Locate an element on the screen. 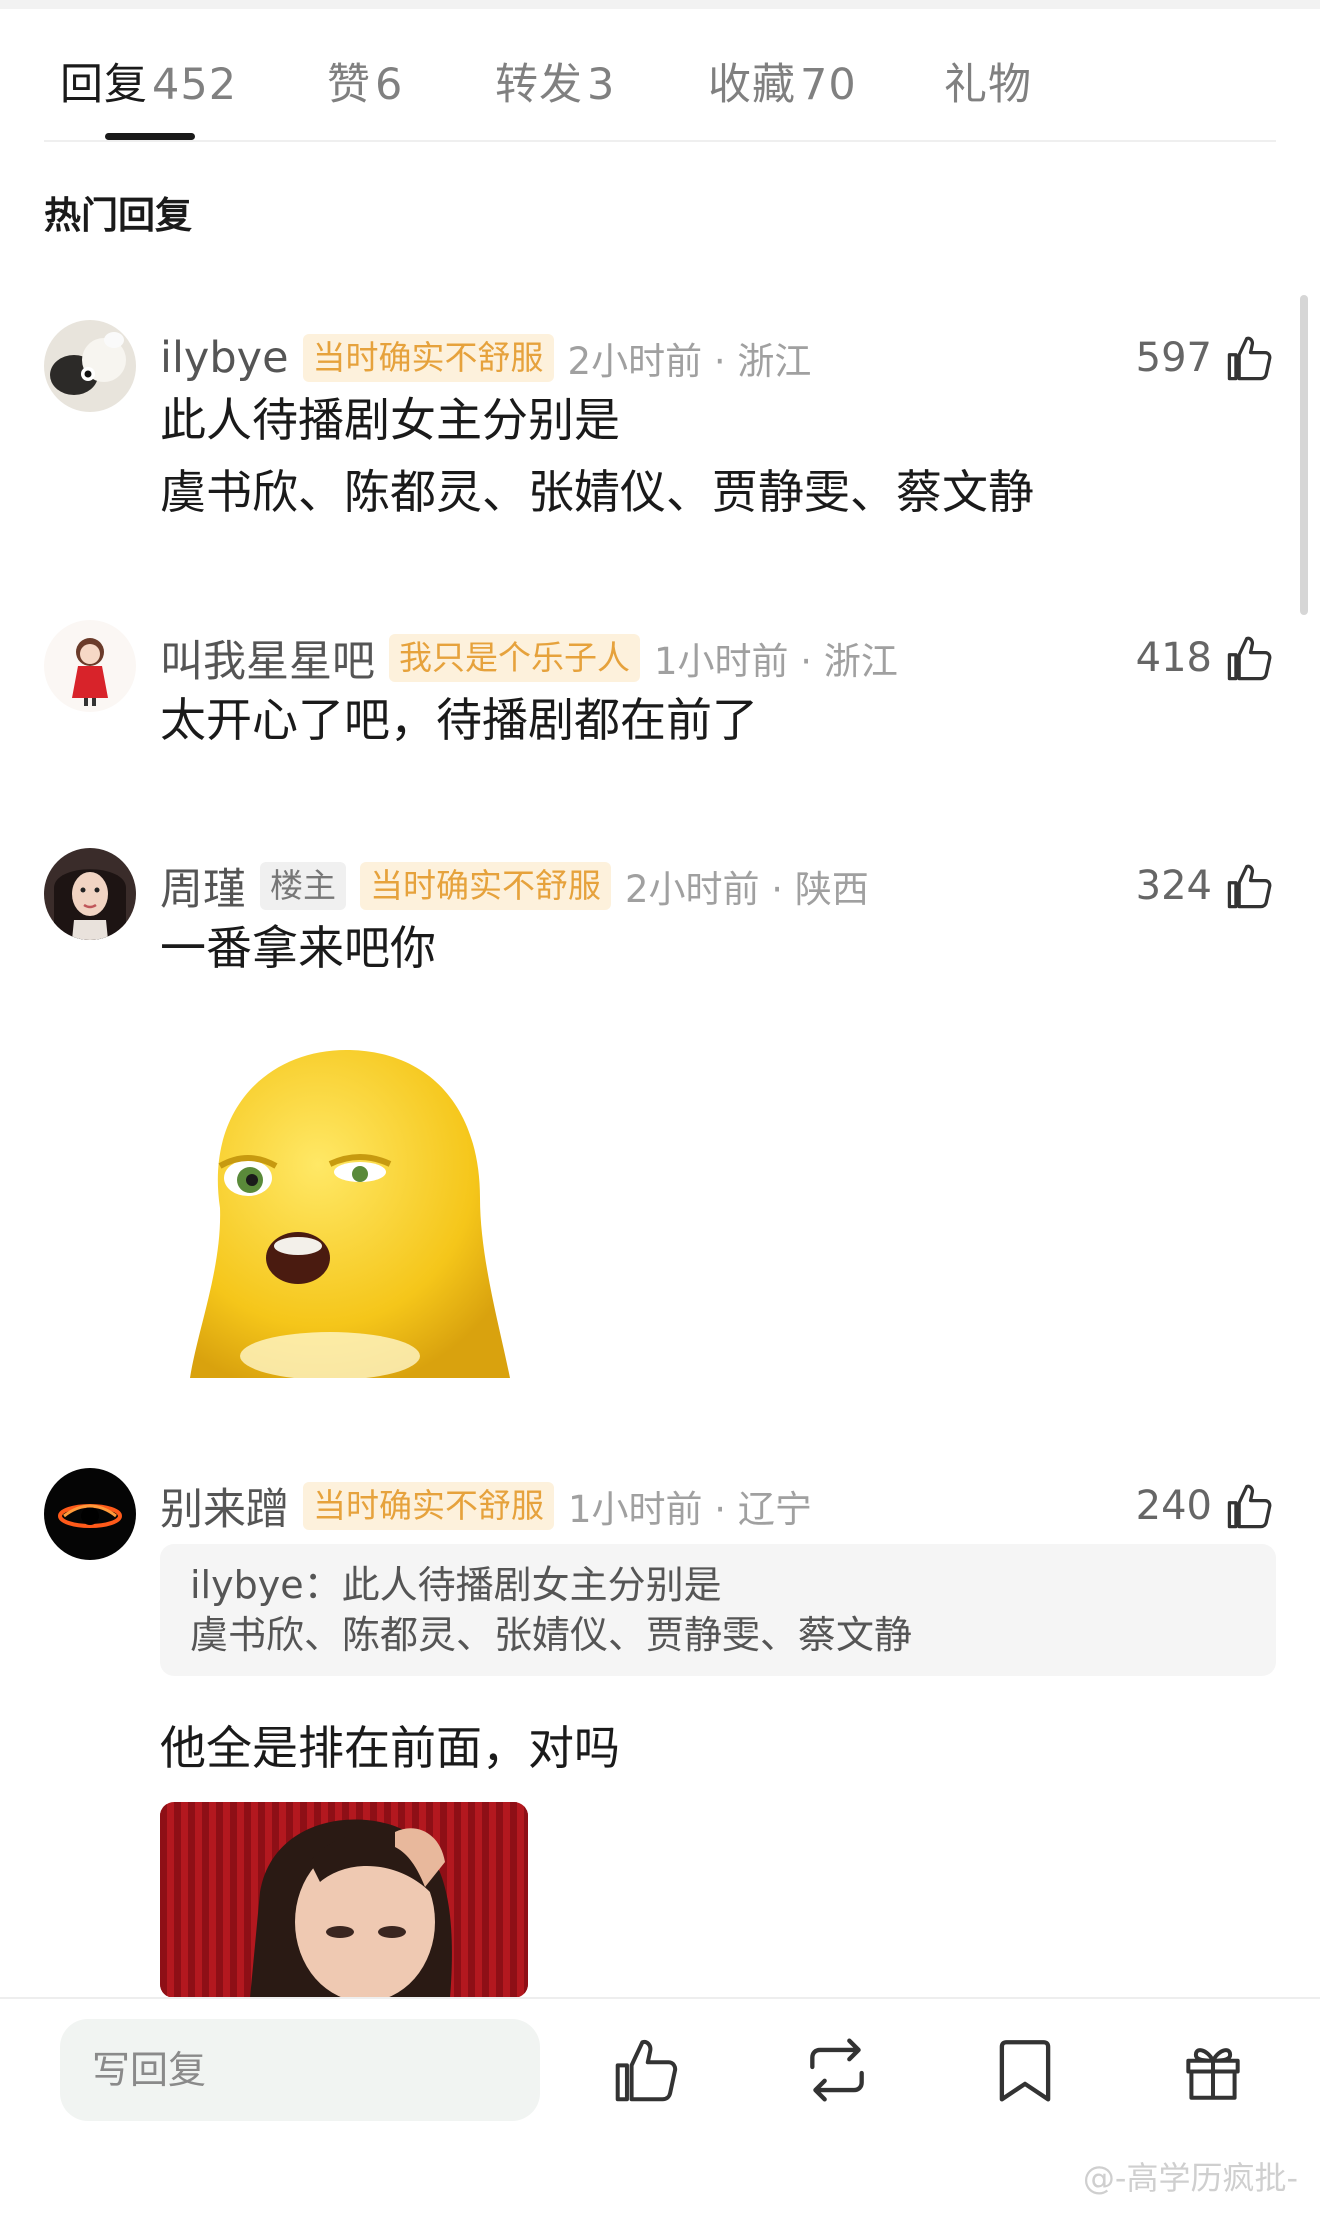  quote-line: 虞书欣、陈都灵、张婧仪、贾静雯、蔡文静 is located at coordinates (551, 1635).